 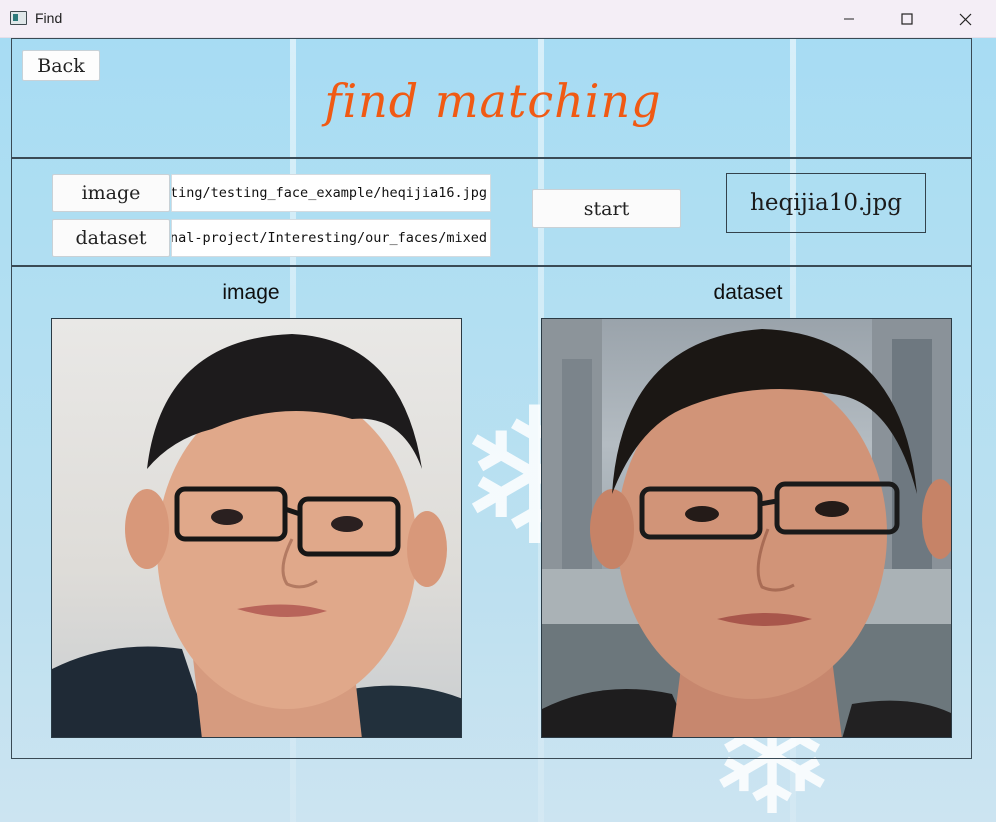 I want to click on maximize-icon, so click(x=907, y=19).